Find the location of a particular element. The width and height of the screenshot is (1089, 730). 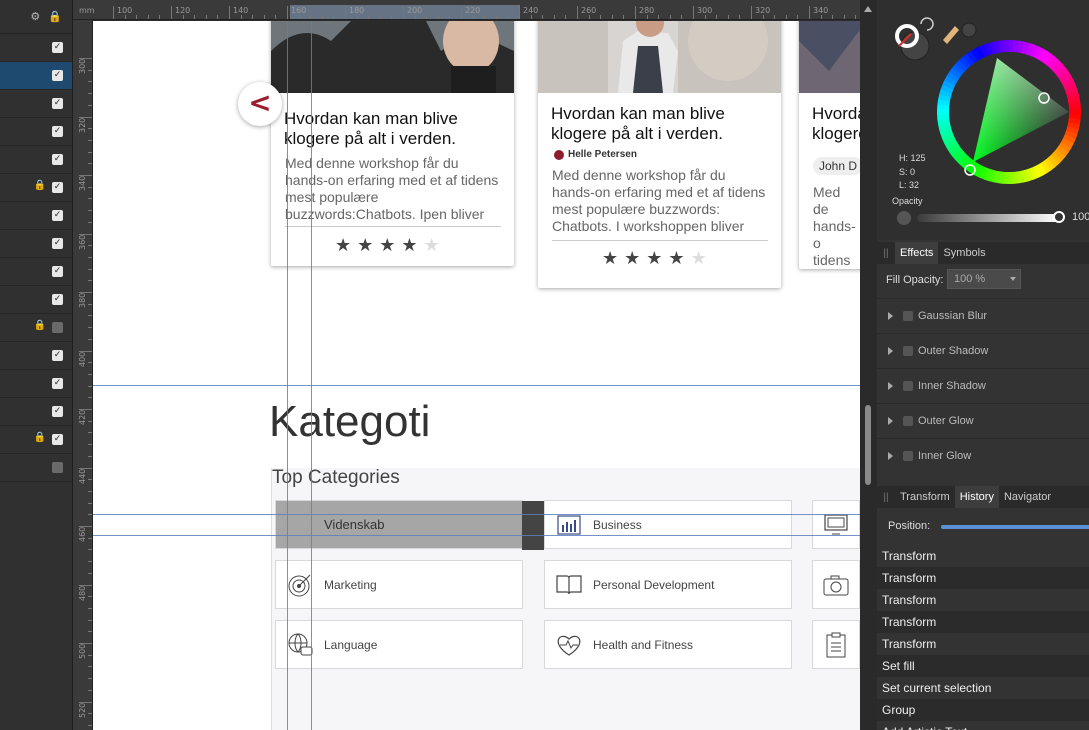

fill-opacity-select: 100 % is located at coordinates (984, 279).